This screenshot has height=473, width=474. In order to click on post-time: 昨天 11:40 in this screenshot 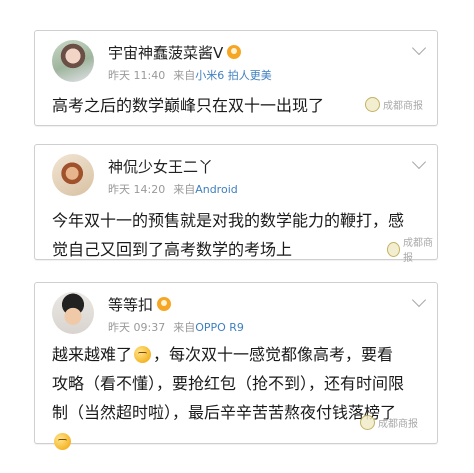, I will do `click(137, 75)`.